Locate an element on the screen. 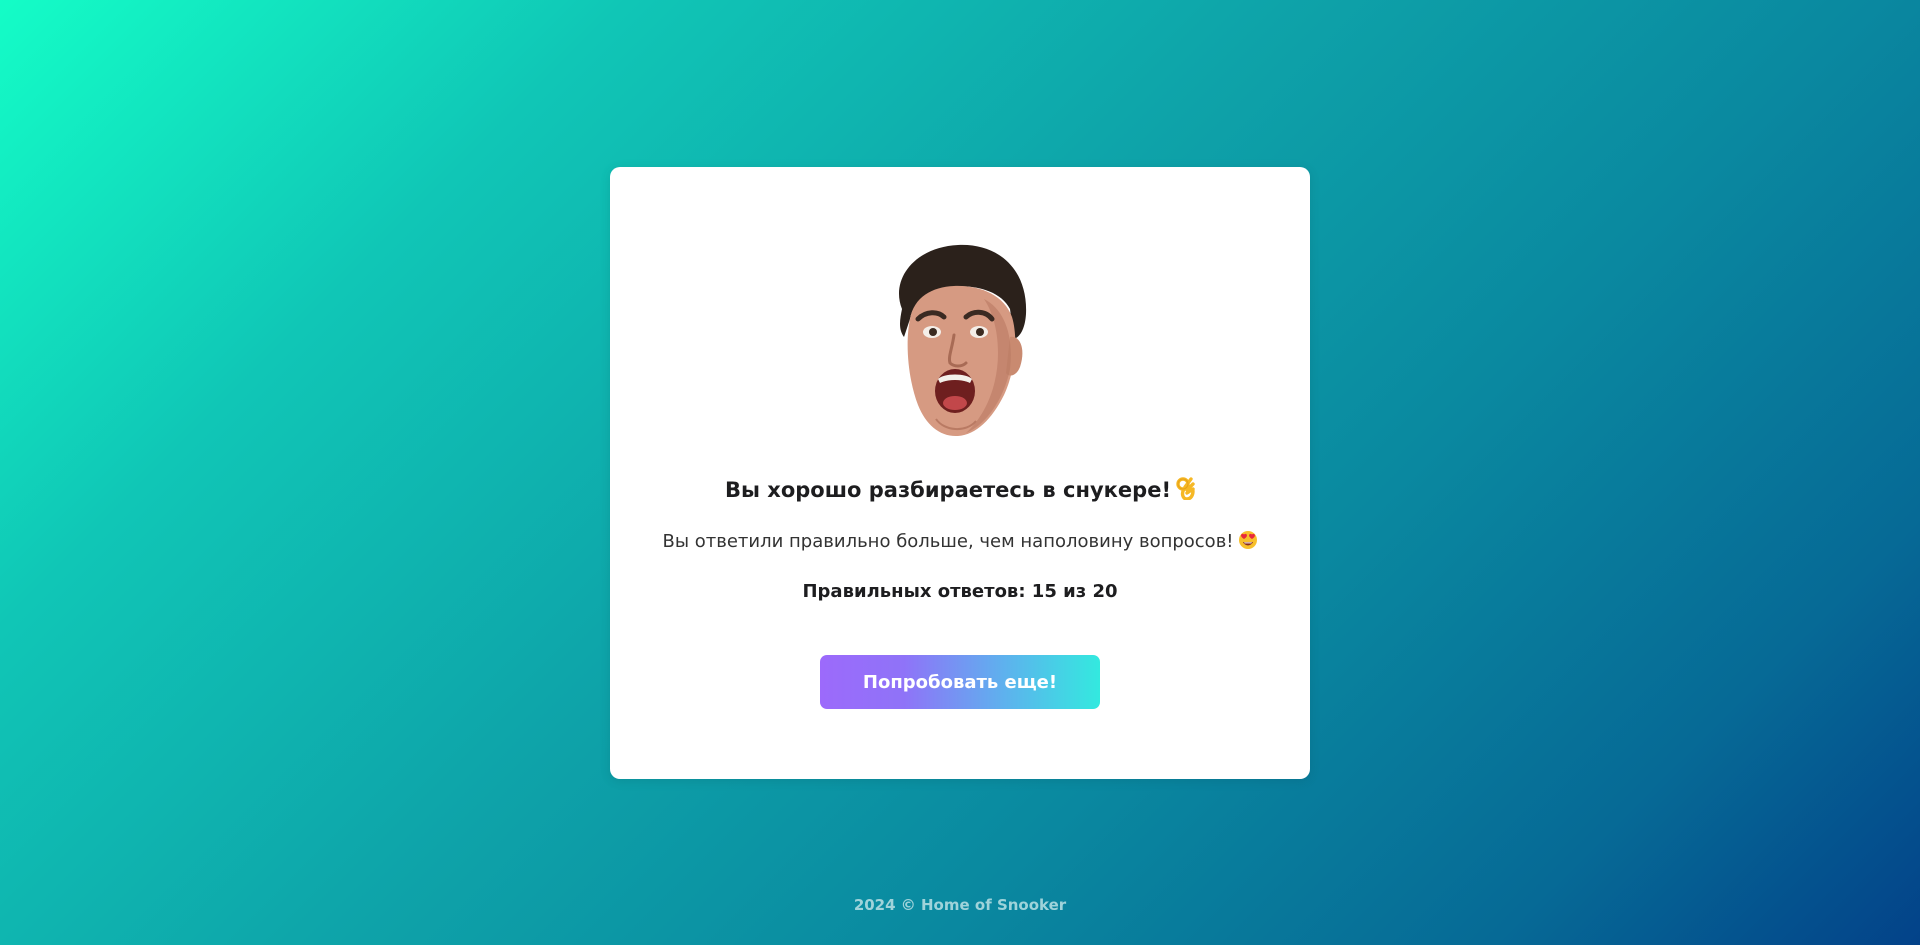 The image size is (1920, 945). retry-button: Попробовать еще! is located at coordinates (960, 682).